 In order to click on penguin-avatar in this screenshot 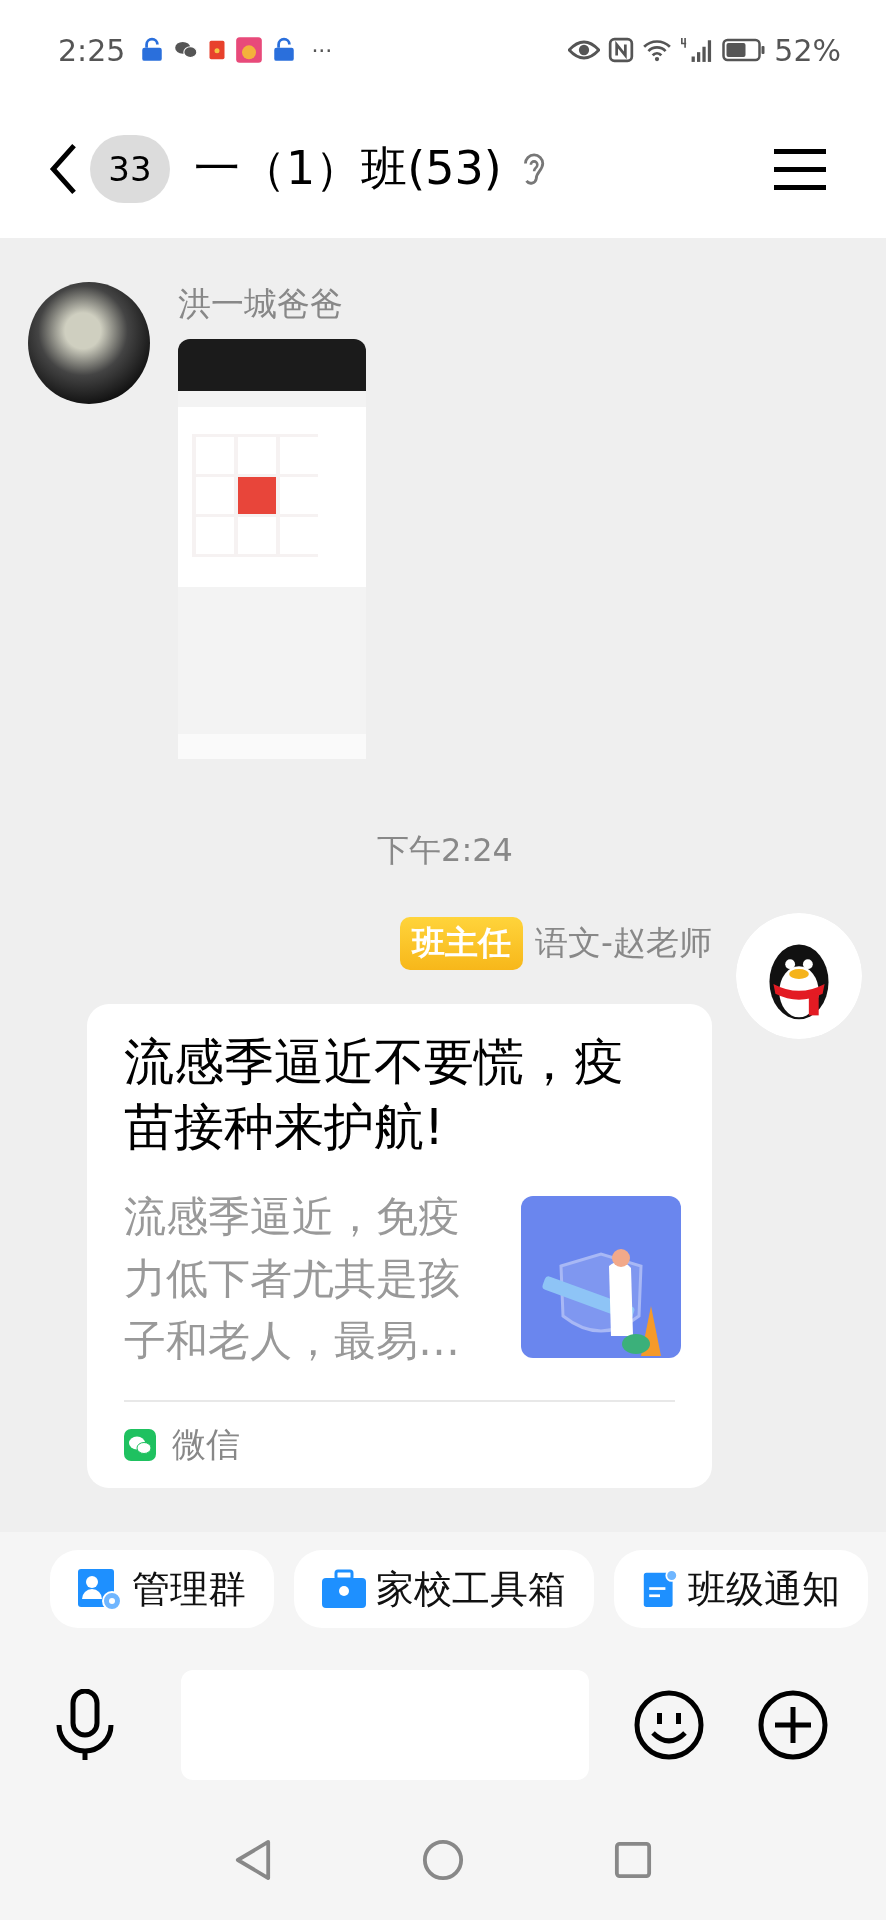, I will do `click(799, 976)`.